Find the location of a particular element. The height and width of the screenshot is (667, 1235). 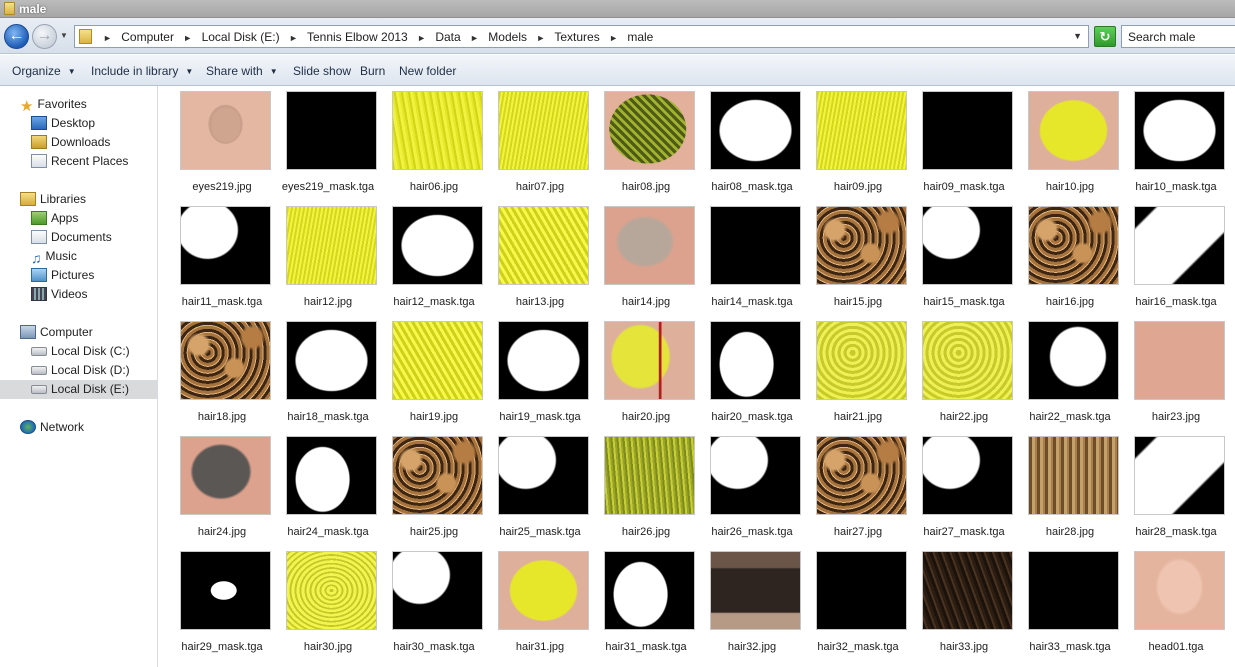

file-item: hair24.jpg is located at coordinates (222, 488).